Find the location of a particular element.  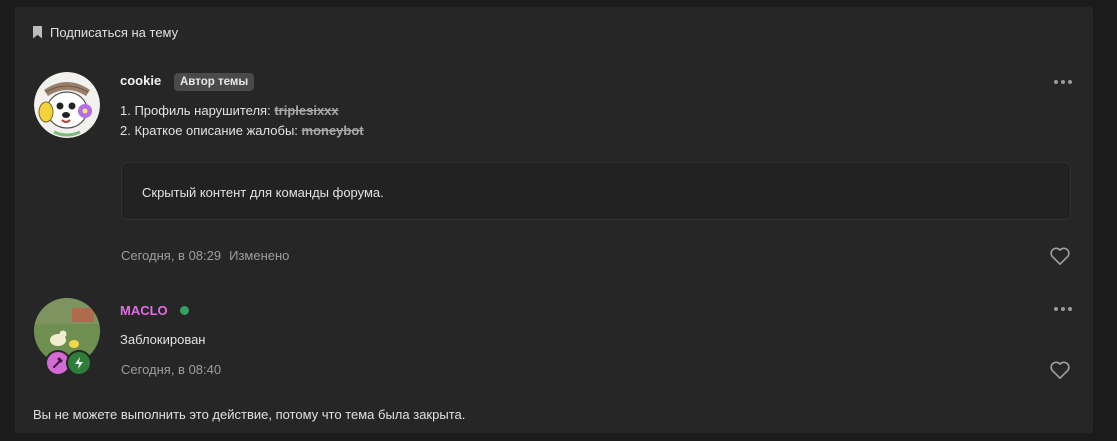

rank-badge is located at coordinates (79, 363).